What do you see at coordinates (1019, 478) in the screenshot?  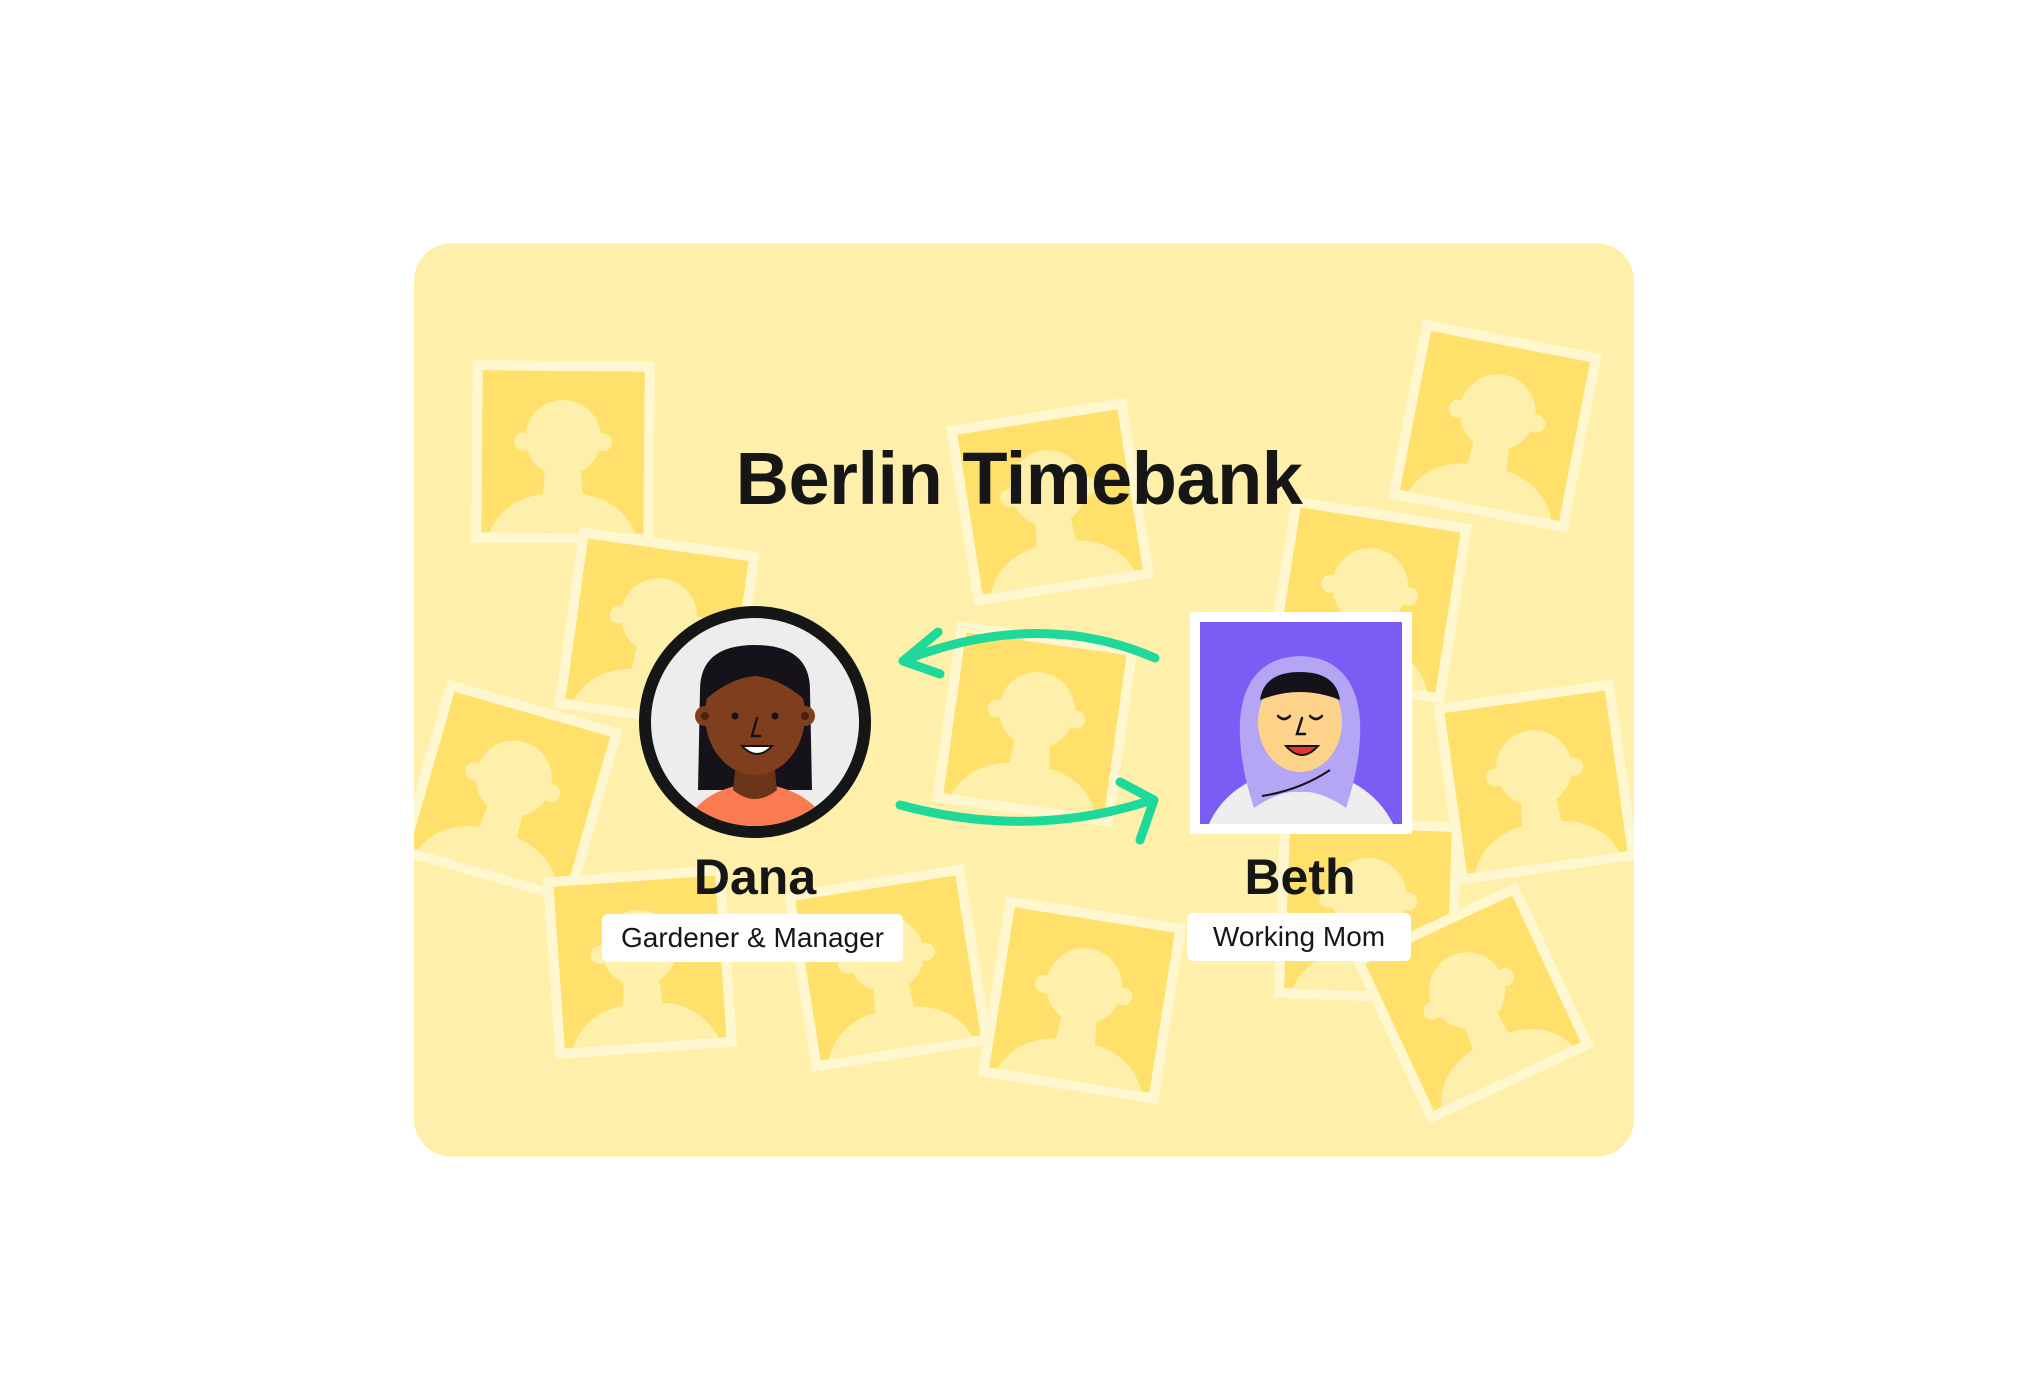 I see `page-title: Berlin Timebank` at bounding box center [1019, 478].